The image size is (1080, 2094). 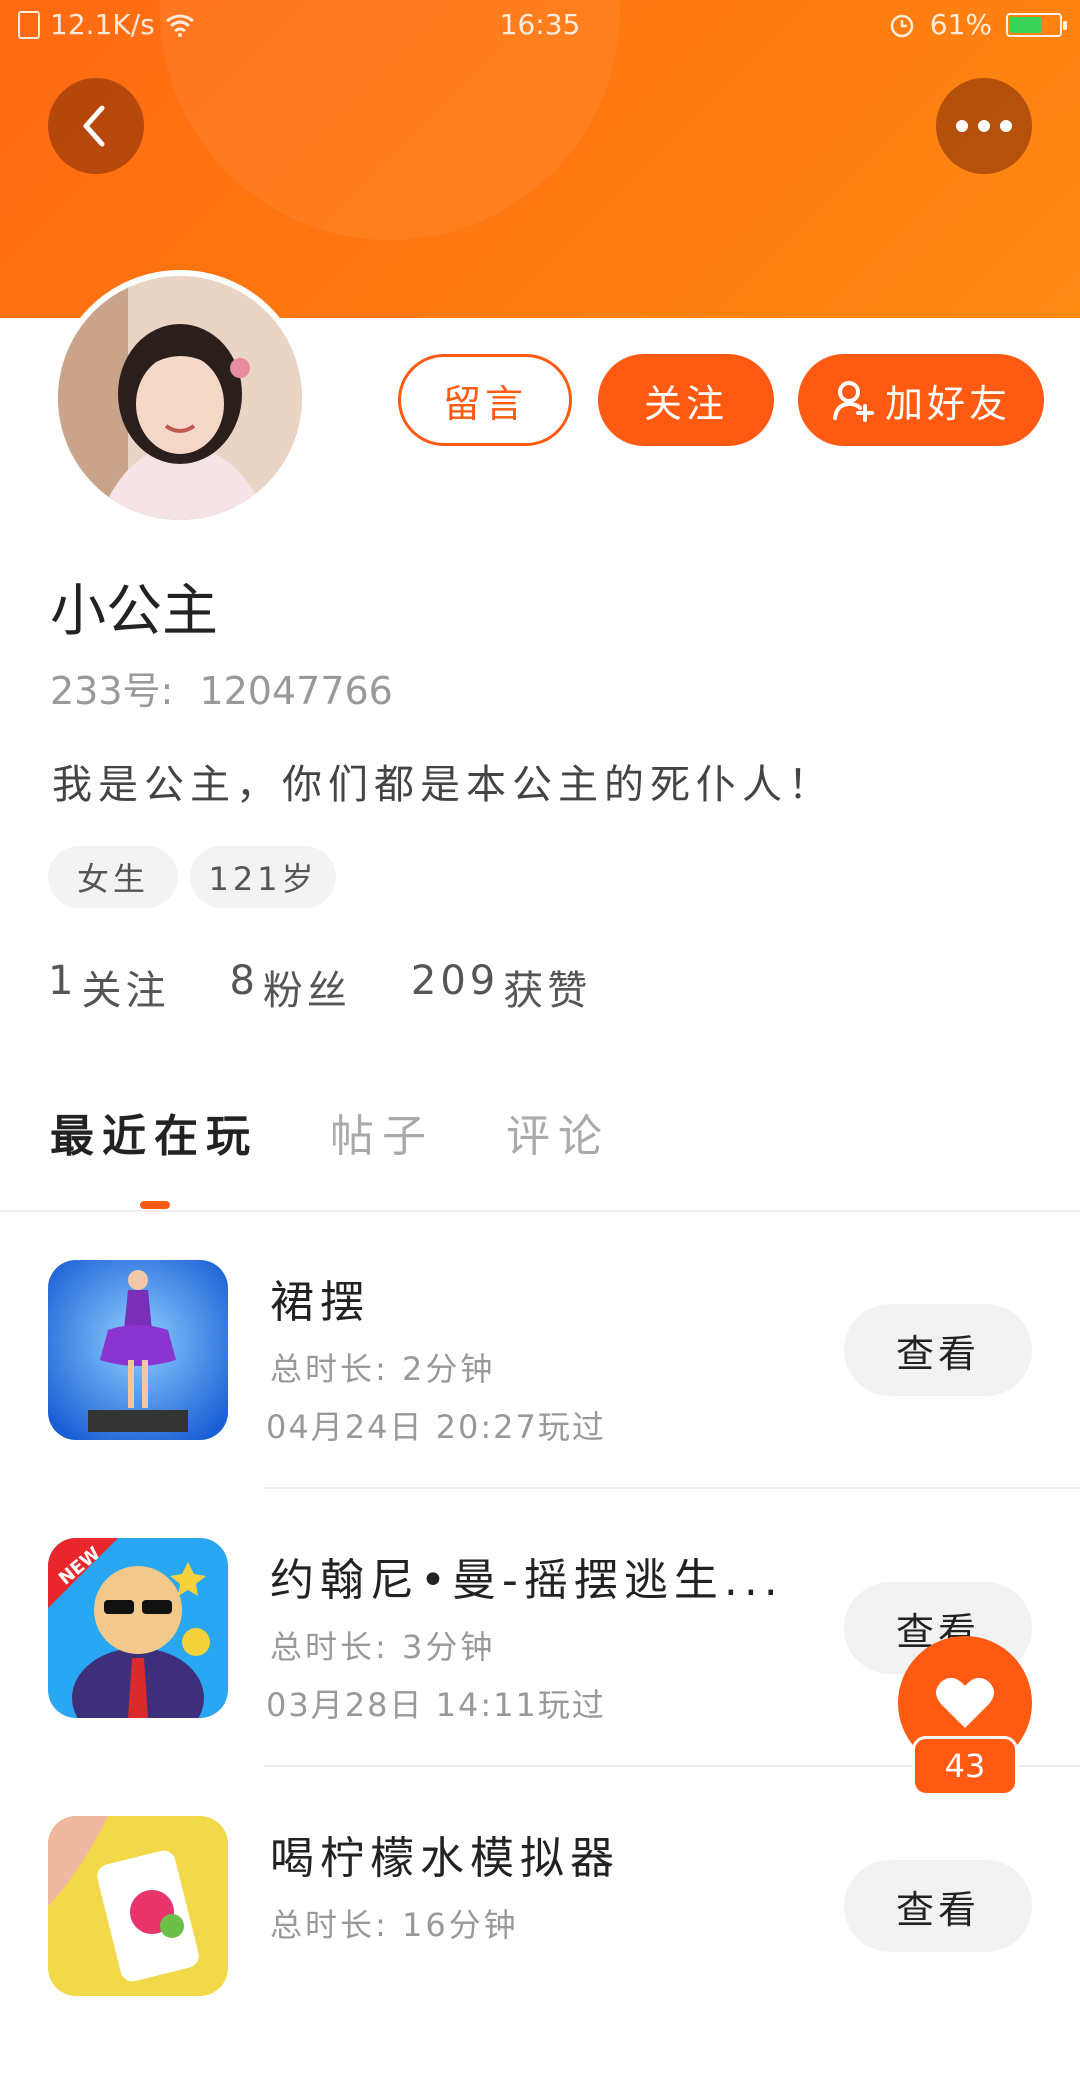 What do you see at coordinates (547, 991) in the screenshot?
I see `likes-label: 获赞` at bounding box center [547, 991].